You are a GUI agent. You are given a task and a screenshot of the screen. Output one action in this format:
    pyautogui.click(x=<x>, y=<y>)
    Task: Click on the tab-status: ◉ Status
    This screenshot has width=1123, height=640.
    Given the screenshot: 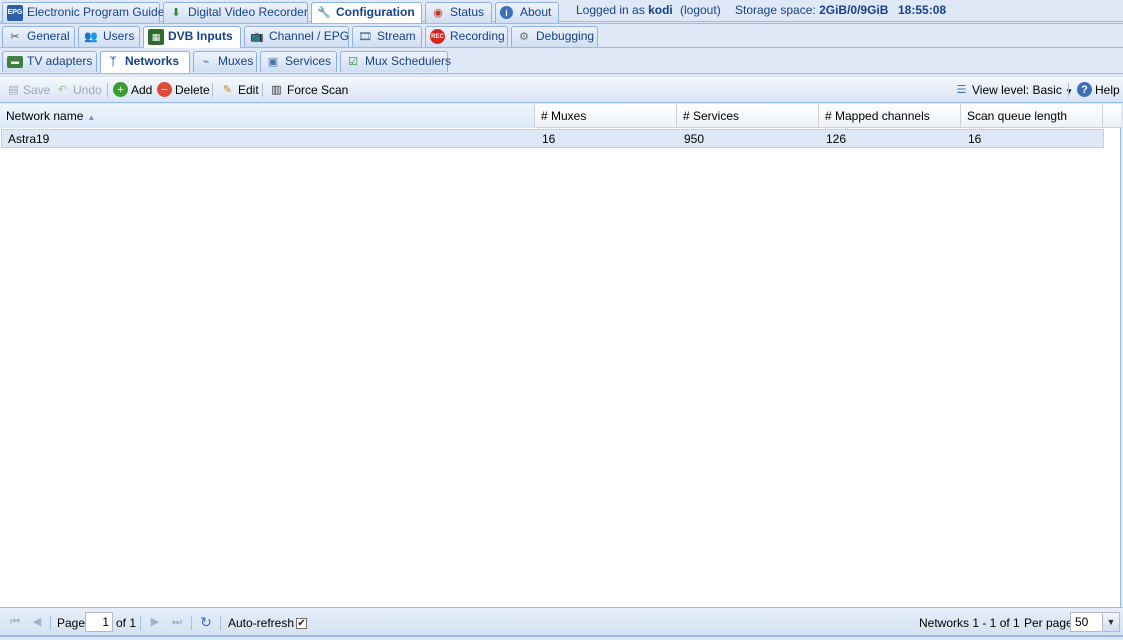 What is the action you would take?
    pyautogui.click(x=458, y=12)
    